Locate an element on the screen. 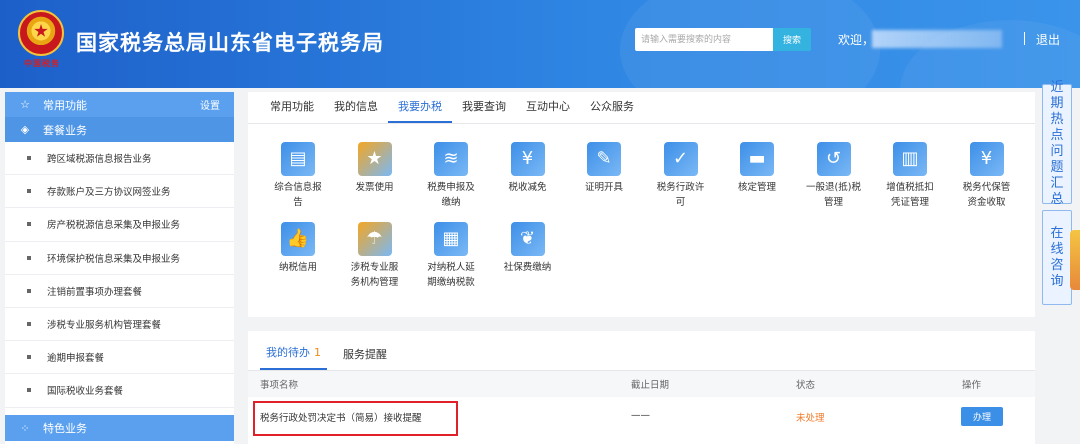  online-consult-button: 在线咨询 is located at coordinates (1057, 257).